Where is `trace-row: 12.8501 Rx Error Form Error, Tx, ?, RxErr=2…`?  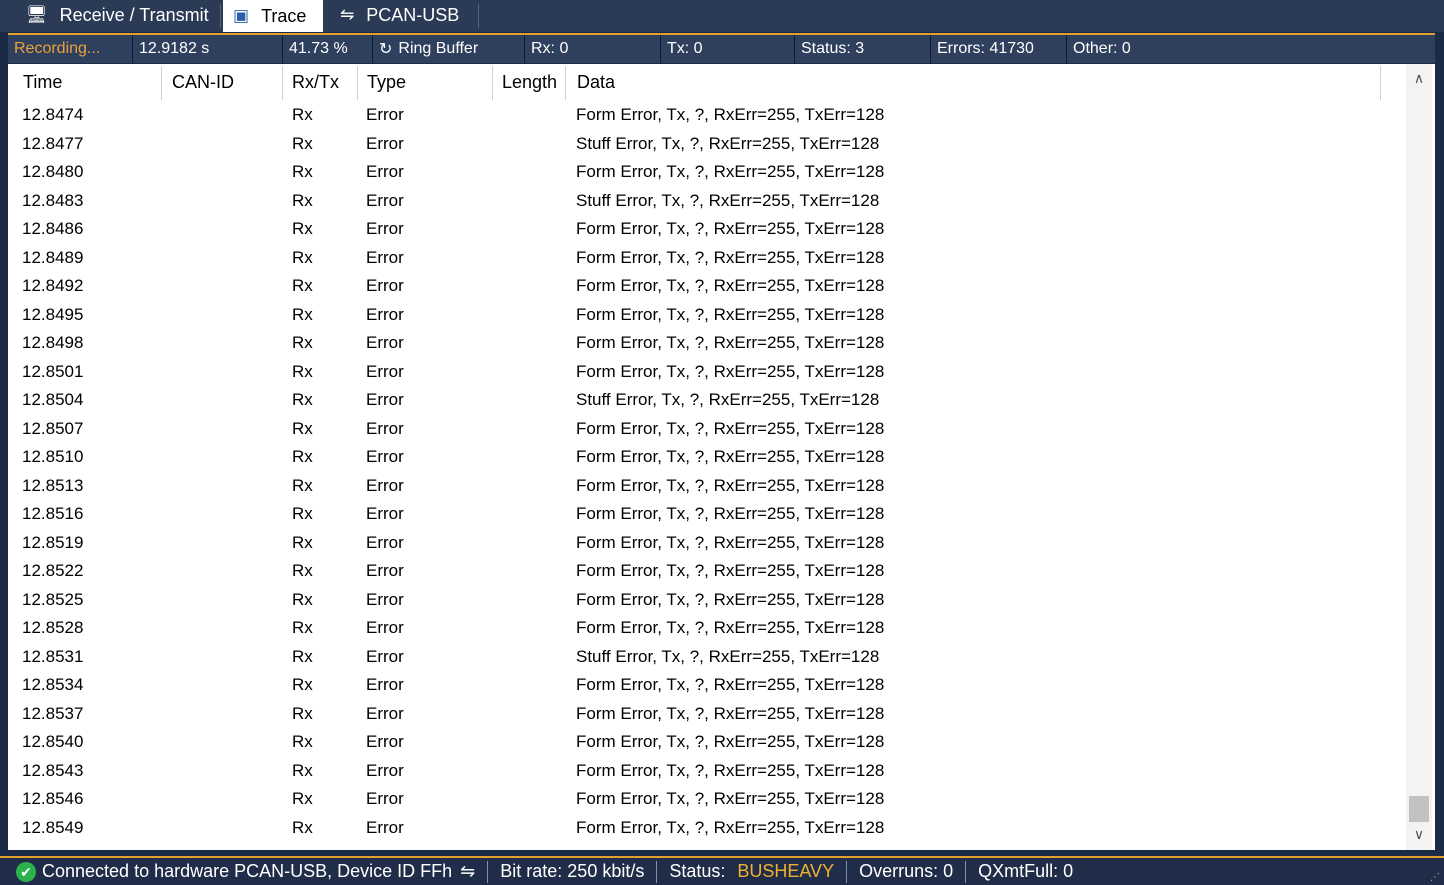
trace-row: 12.8501 Rx Error Form Error, Tx, ?, RxErr=2… is located at coordinates (694, 372).